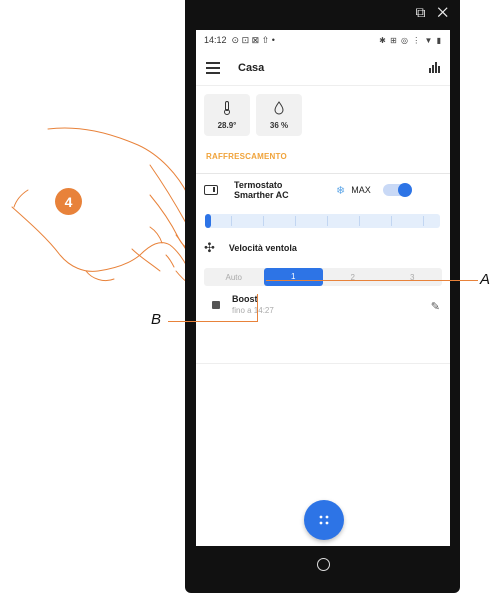 This screenshot has width=493, height=593. I want to click on status-bar: 14:12 ⊙ ⊡ ⊠ ⇧ • ✱ ⊞ ◎ ⋮ ▼ ▮, so click(323, 40).